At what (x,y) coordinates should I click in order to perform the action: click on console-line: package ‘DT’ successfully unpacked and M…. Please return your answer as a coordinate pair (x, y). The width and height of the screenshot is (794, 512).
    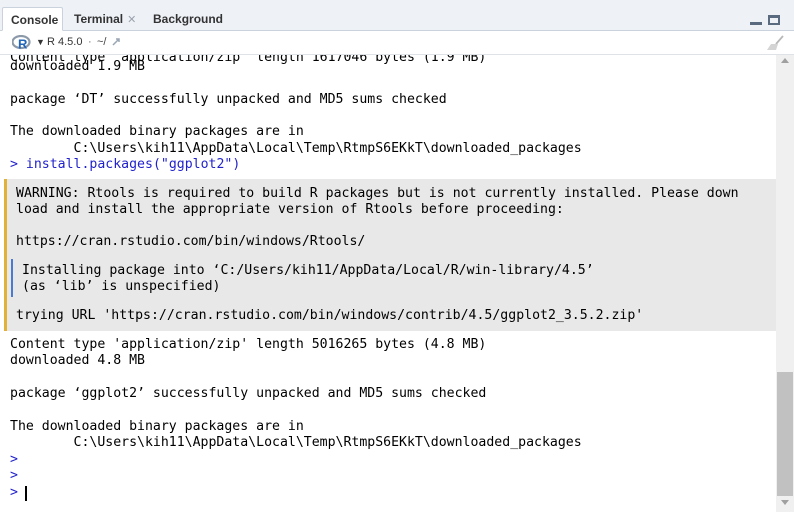
    Looking at the image, I should click on (228, 99).